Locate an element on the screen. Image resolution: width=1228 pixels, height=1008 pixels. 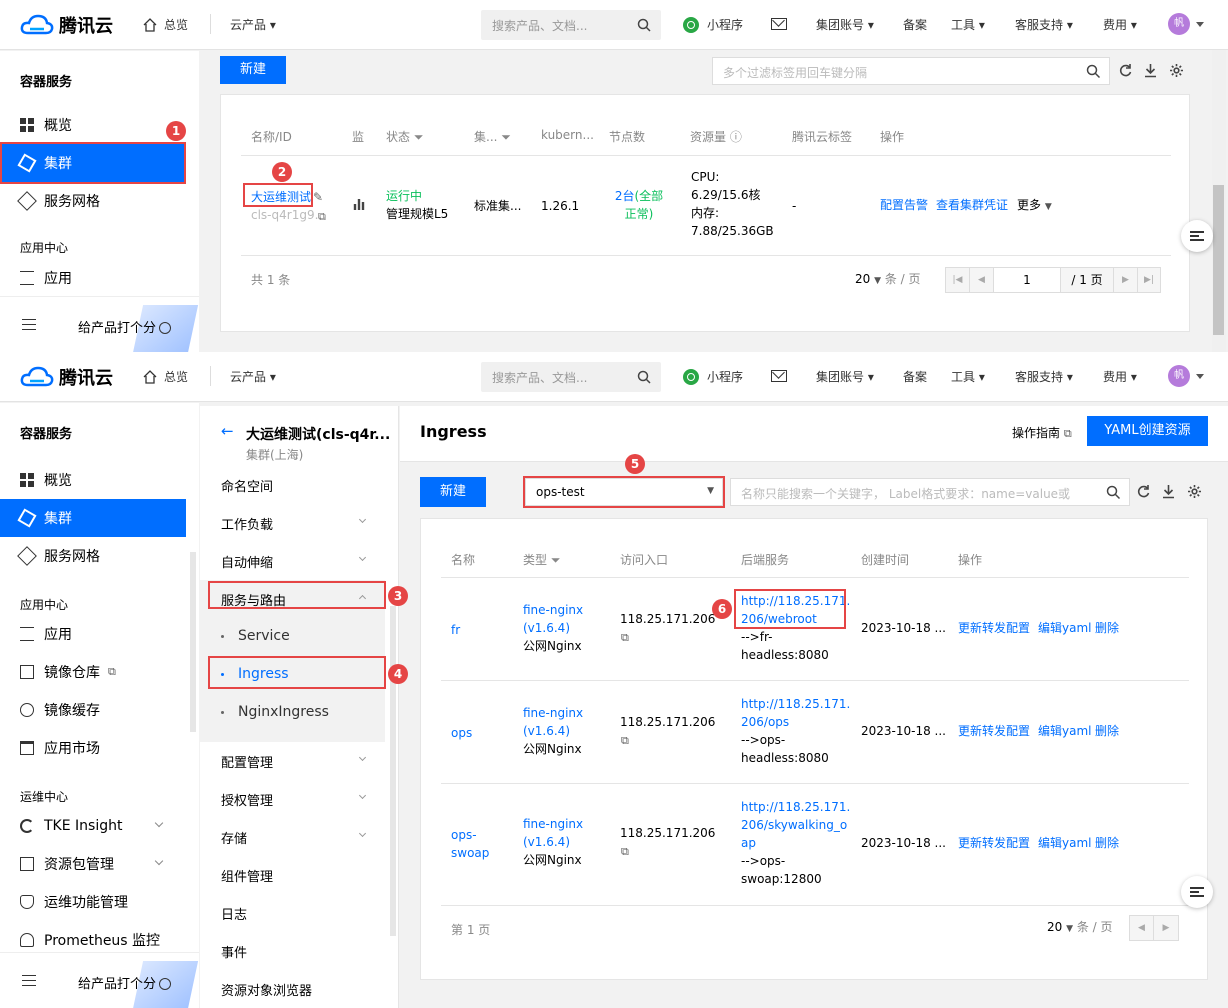
col-status: 状态 ⏷ is located at coordinates (404, 136).